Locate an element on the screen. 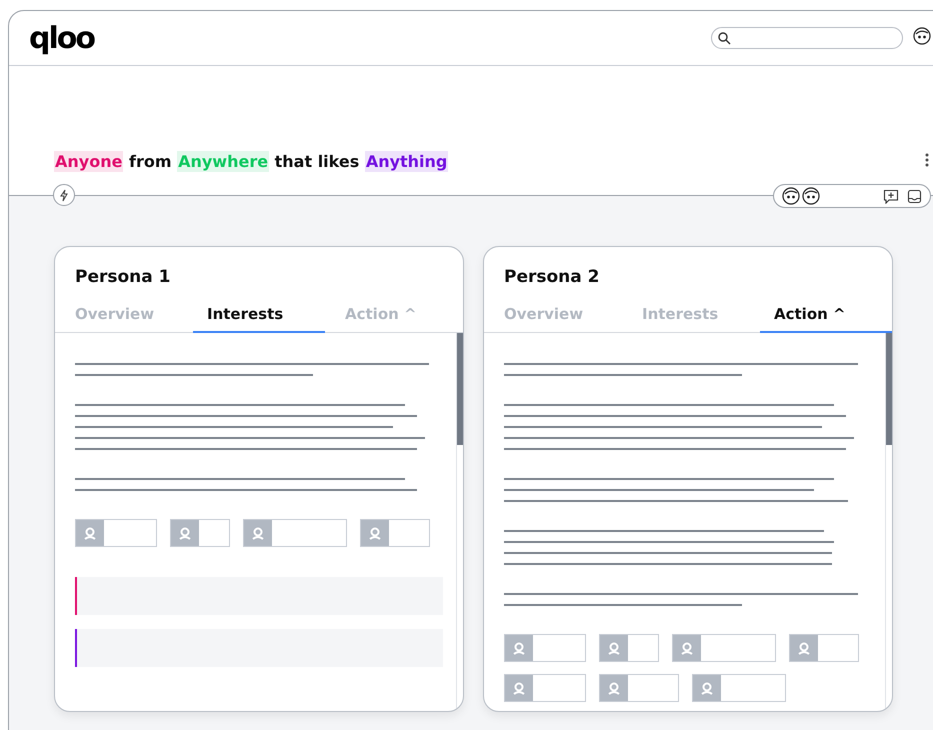  lightning-icon is located at coordinates (64, 195).